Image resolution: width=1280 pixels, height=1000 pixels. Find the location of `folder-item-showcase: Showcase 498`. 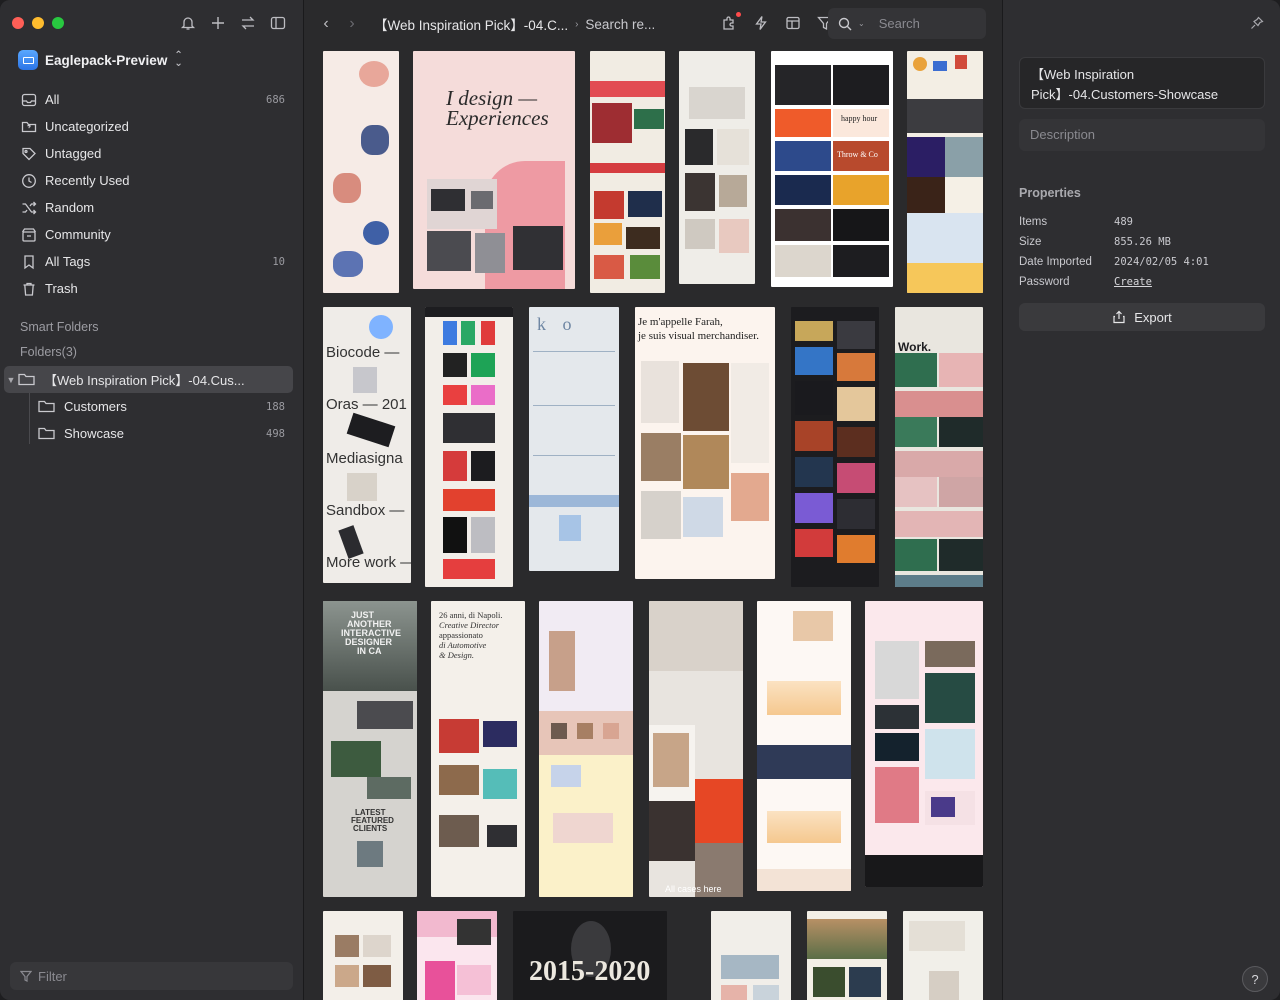

folder-item-showcase: Showcase 498 is located at coordinates (146, 433).